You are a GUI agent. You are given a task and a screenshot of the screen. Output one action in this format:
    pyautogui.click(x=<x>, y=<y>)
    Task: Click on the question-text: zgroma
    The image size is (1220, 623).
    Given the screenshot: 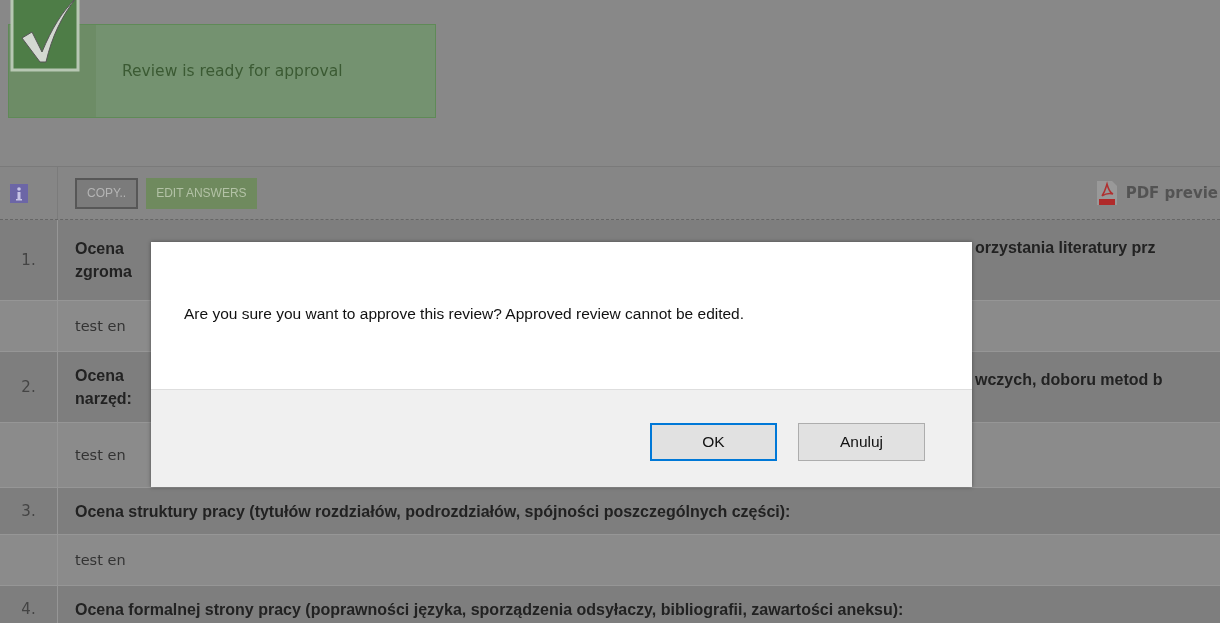 What is the action you would take?
    pyautogui.click(x=104, y=272)
    